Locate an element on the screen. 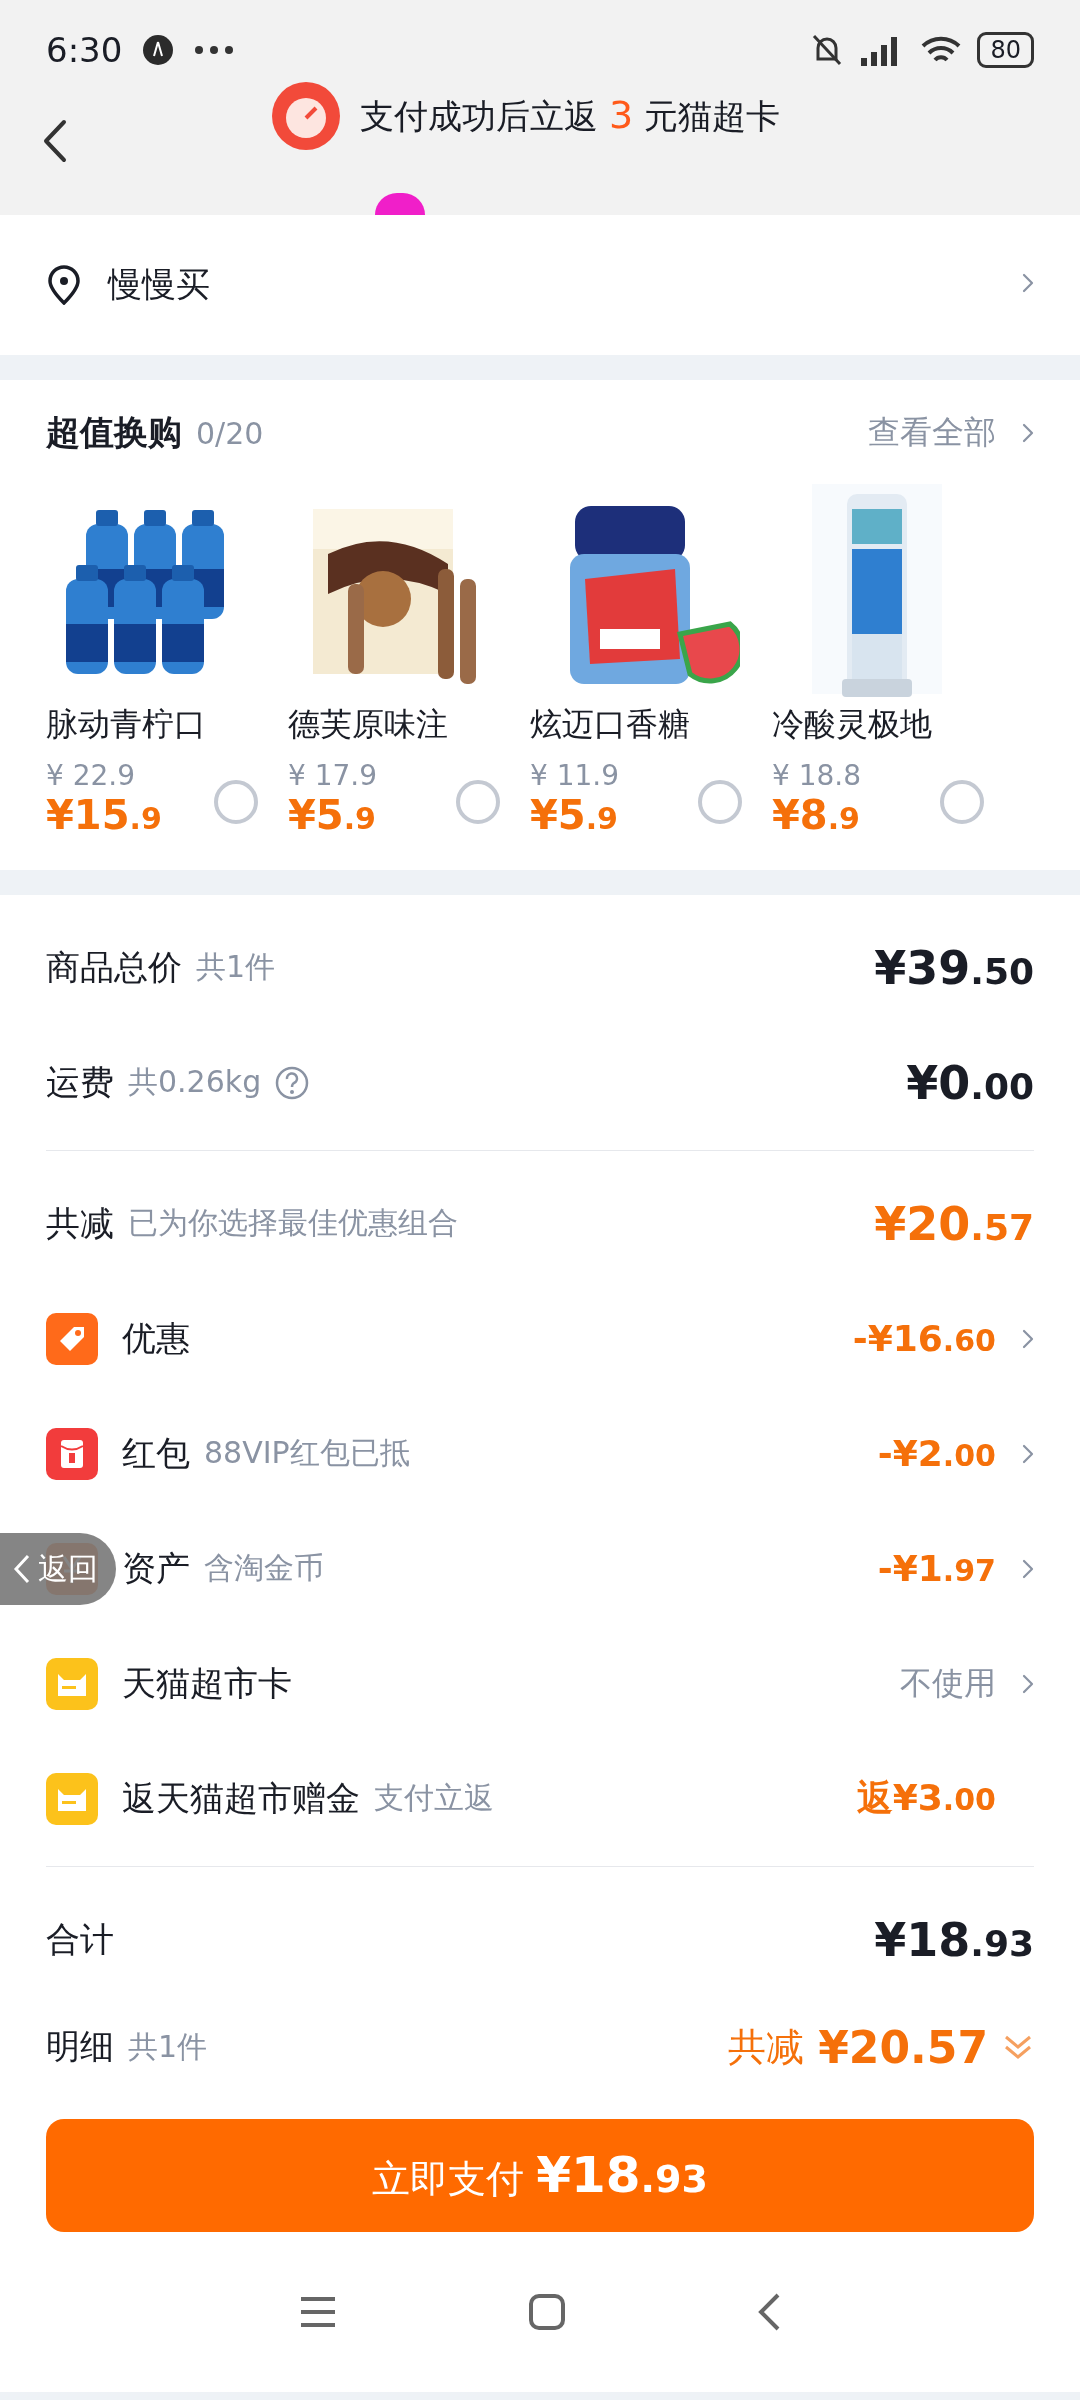 The image size is (1080, 2400). address-text: 慢慢买 is located at coordinates (159, 285).